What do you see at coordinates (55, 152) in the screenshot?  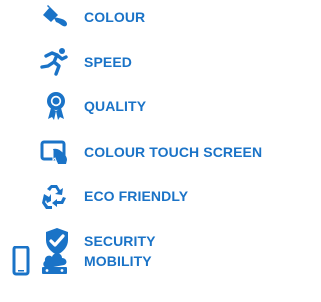 I see `touch-screen-icon` at bounding box center [55, 152].